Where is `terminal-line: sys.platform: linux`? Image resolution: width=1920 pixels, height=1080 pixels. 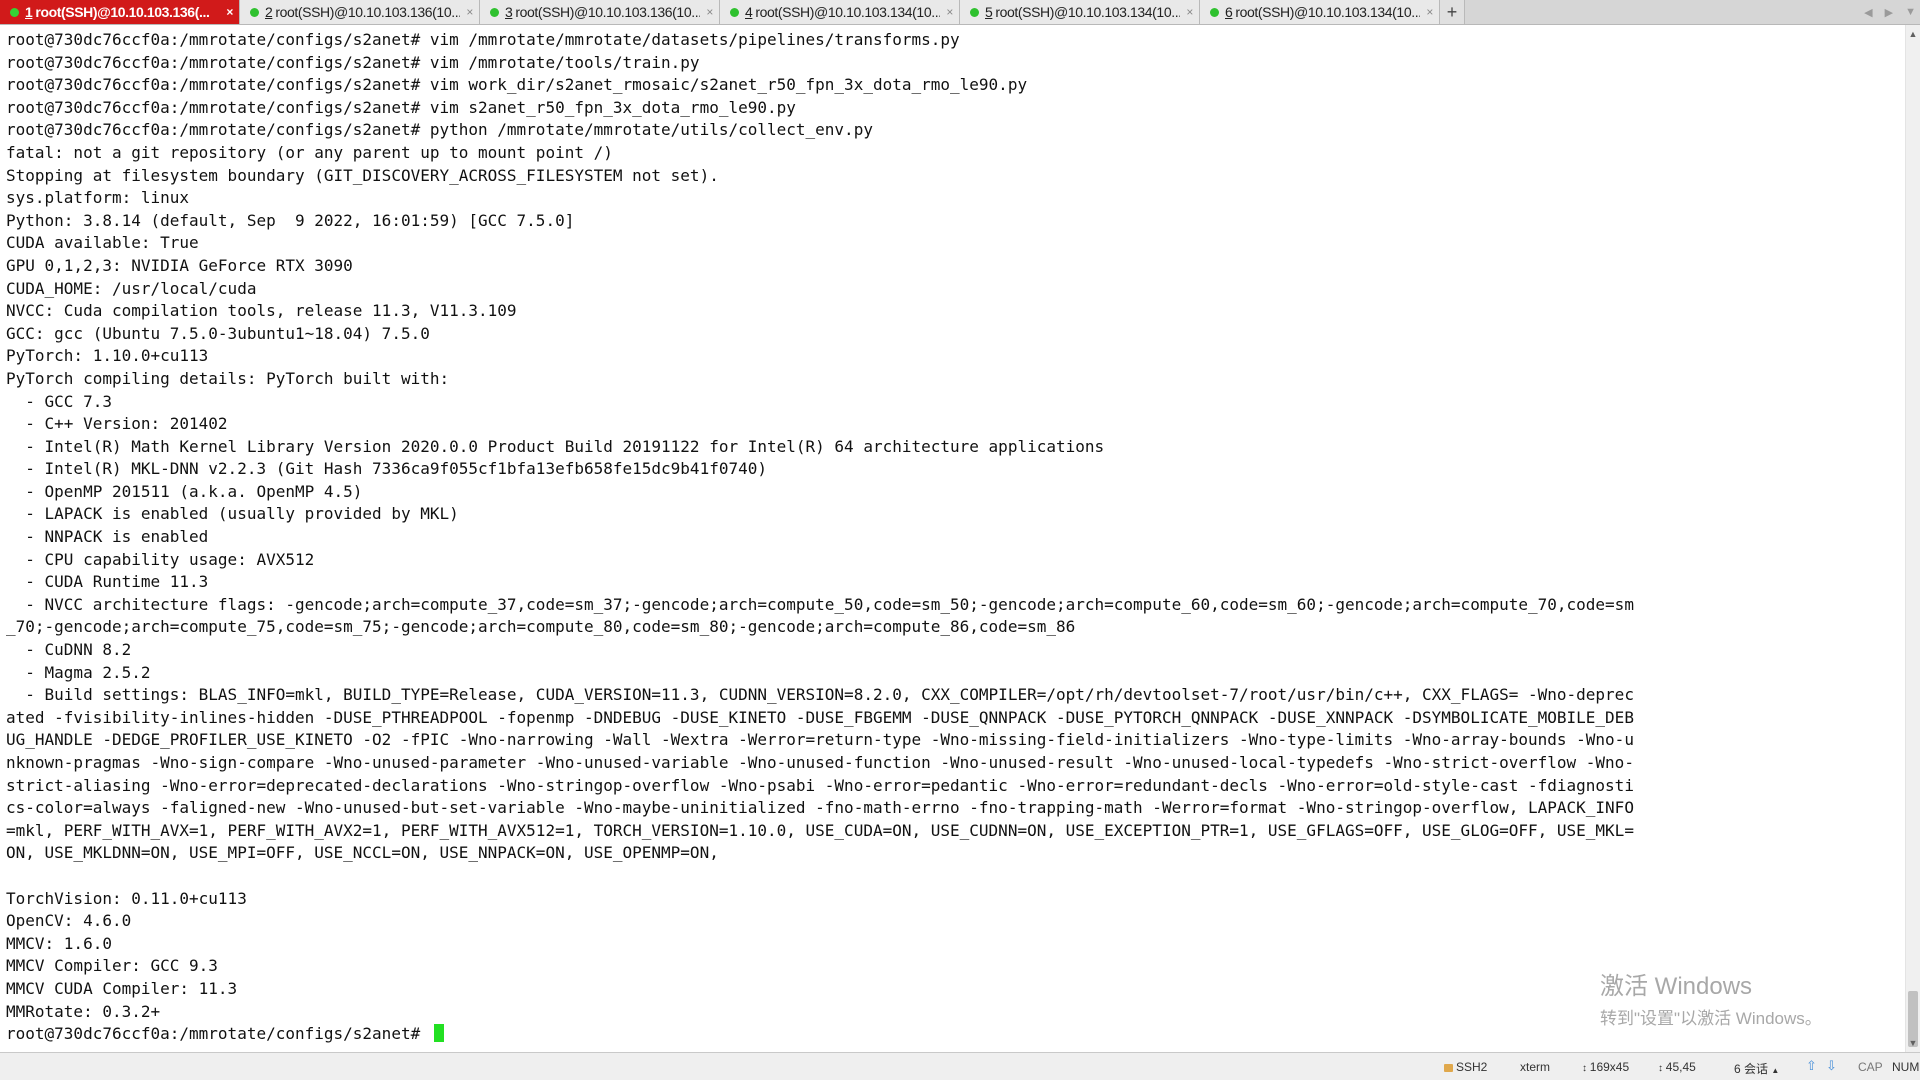
terminal-line: sys.platform: linux is located at coordinates (98, 198).